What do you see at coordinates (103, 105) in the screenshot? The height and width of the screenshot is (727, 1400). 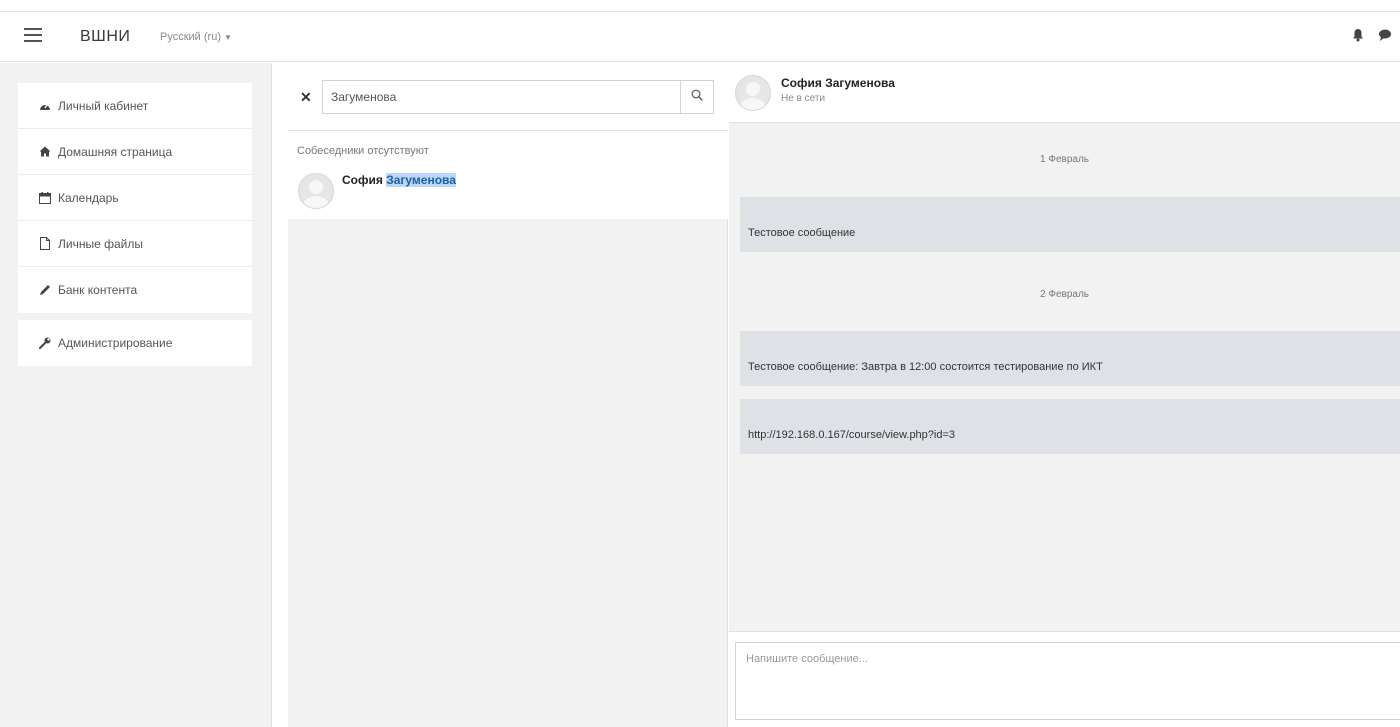 I see `drawer-item-label: Личный кабинет` at bounding box center [103, 105].